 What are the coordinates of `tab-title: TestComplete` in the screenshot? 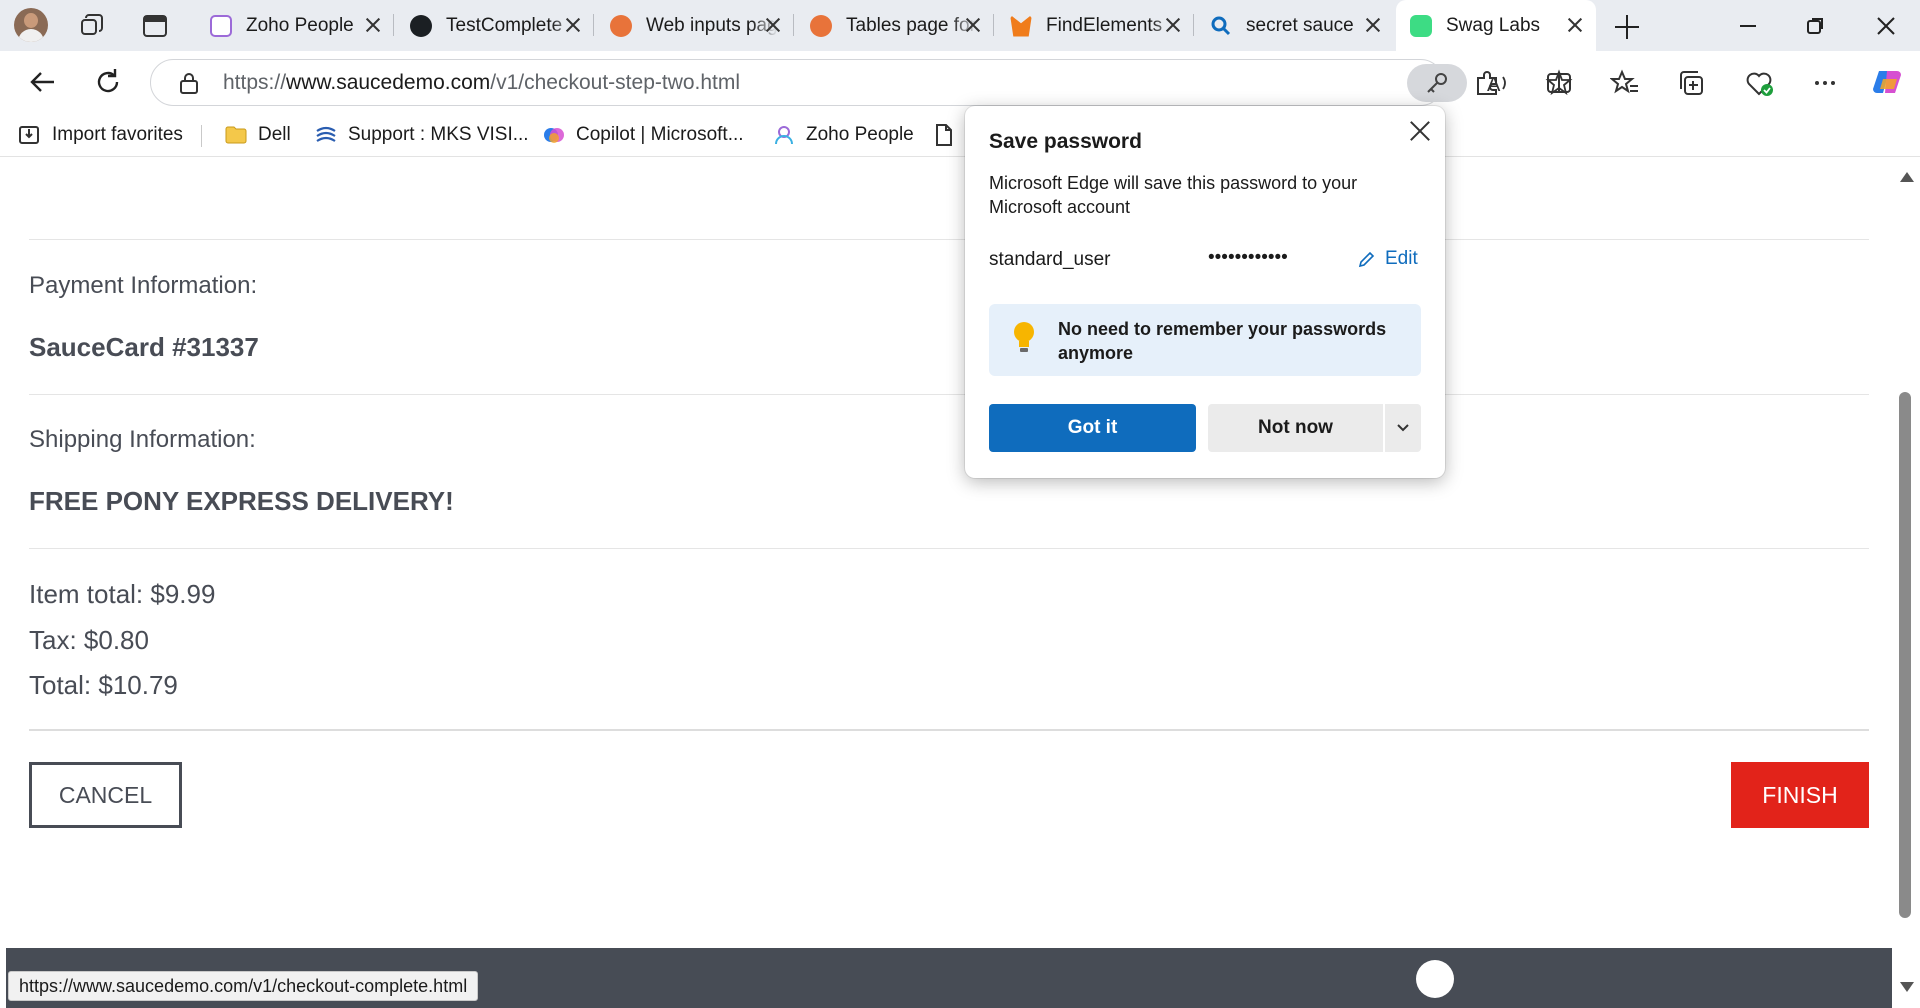 It's located at (504, 25).